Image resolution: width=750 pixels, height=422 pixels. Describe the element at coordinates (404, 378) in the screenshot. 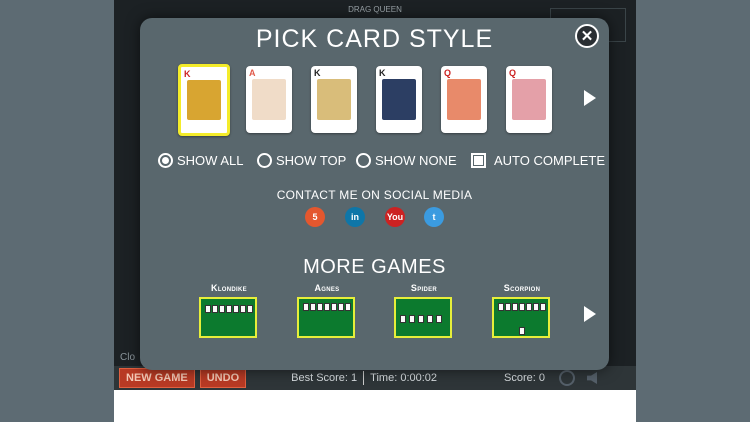

I see `time-display: Time: 0:00:02` at that location.